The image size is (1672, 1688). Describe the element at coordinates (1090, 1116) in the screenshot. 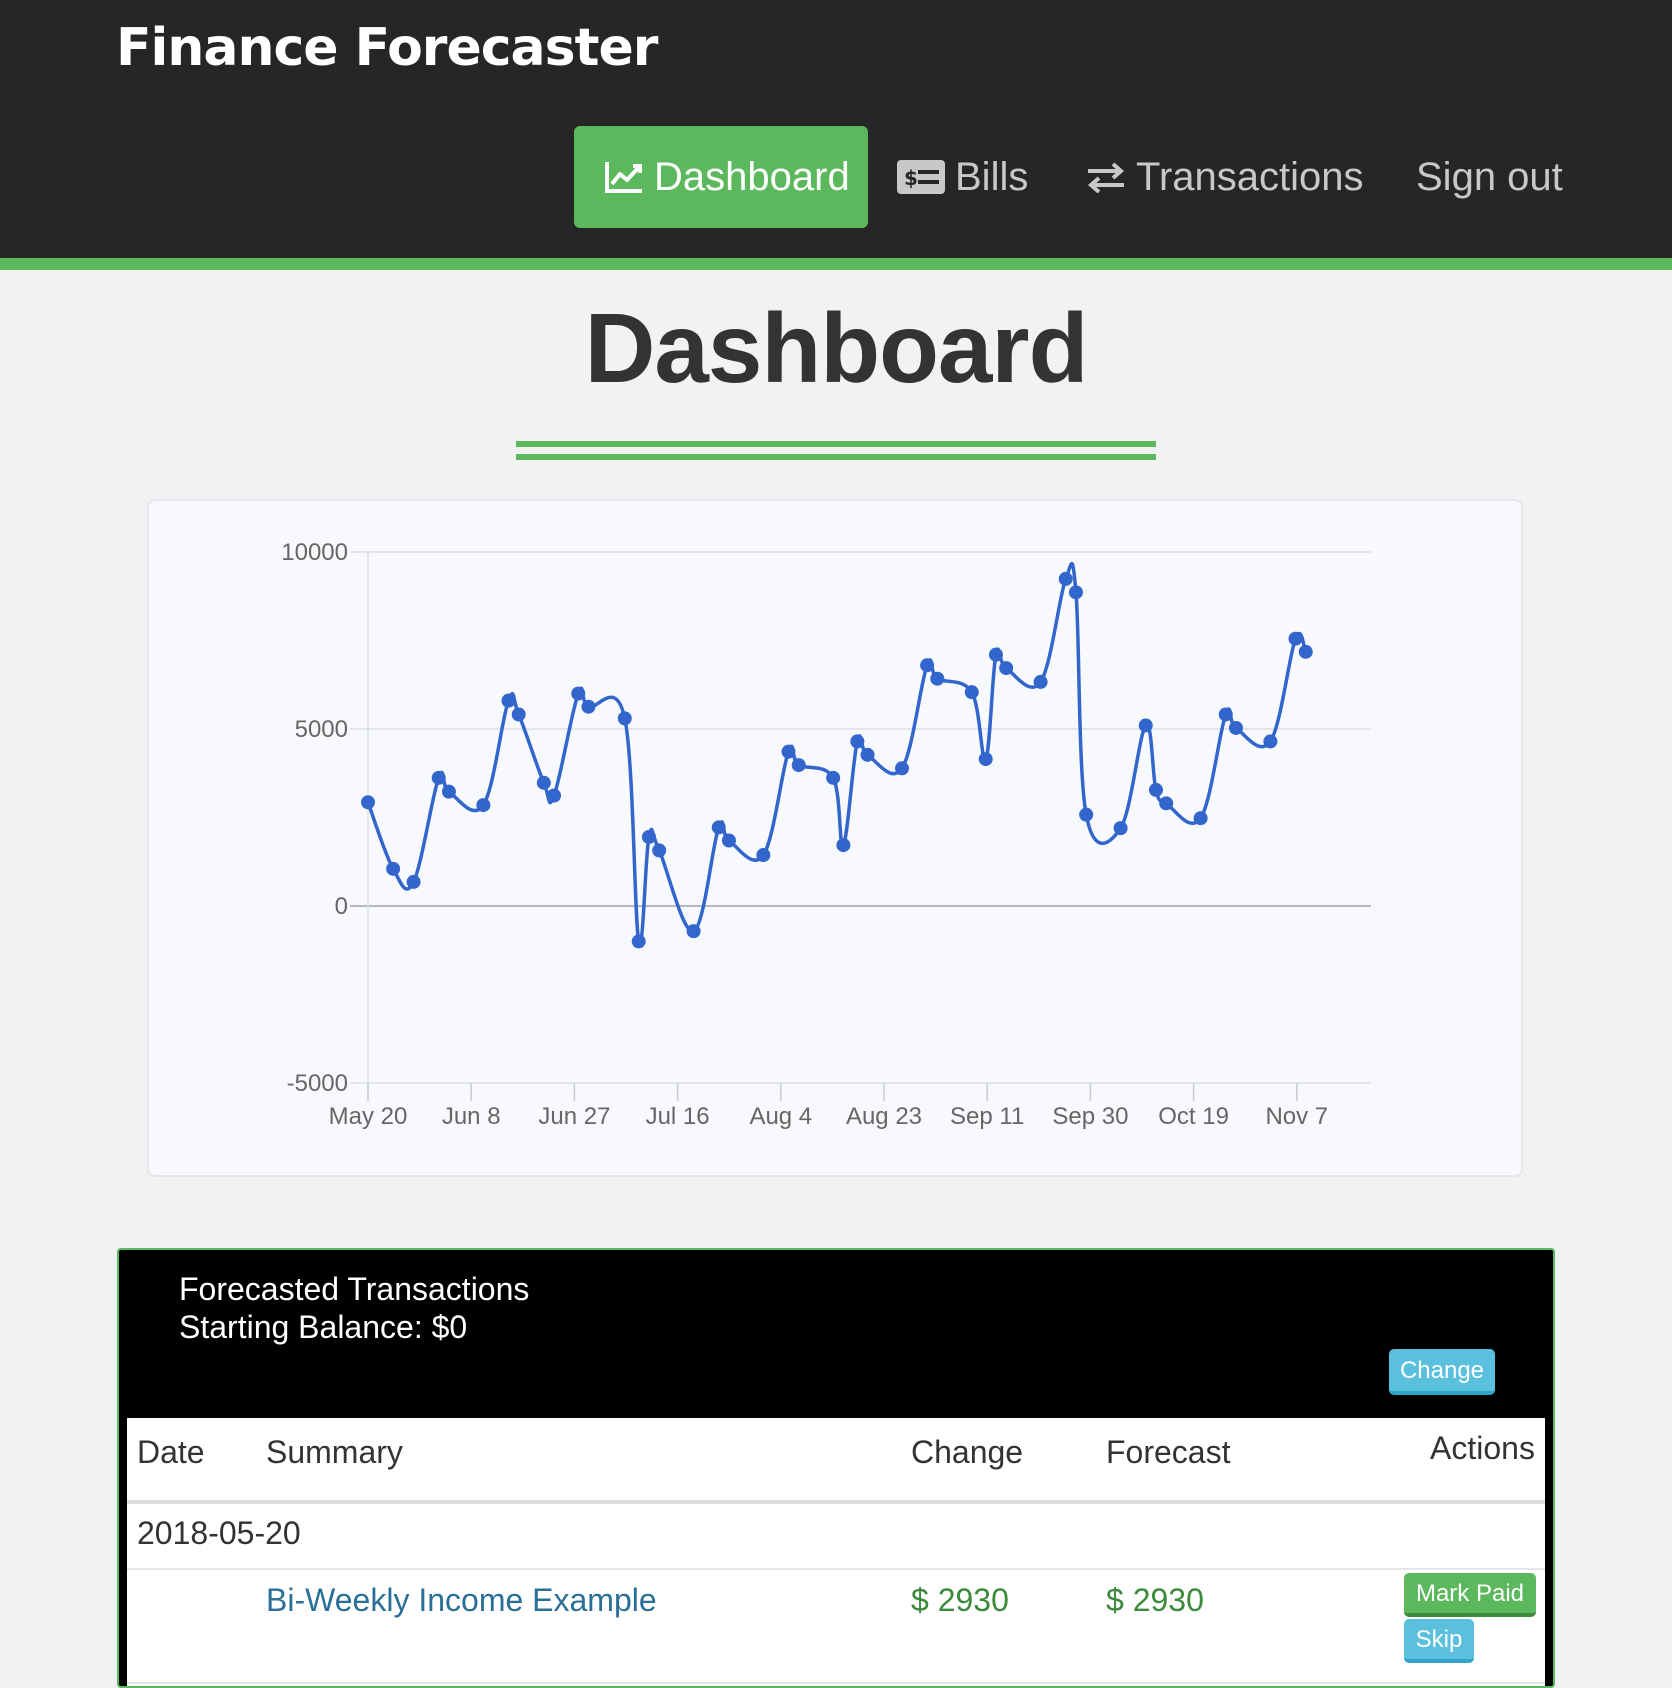

I see `x-tick-label: Sep 30` at that location.